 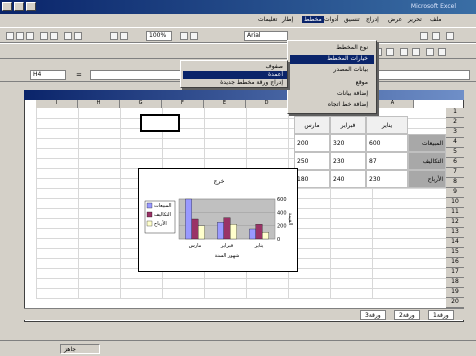 I want to click on row-label-sales: المبيعات, so click(x=427, y=143).